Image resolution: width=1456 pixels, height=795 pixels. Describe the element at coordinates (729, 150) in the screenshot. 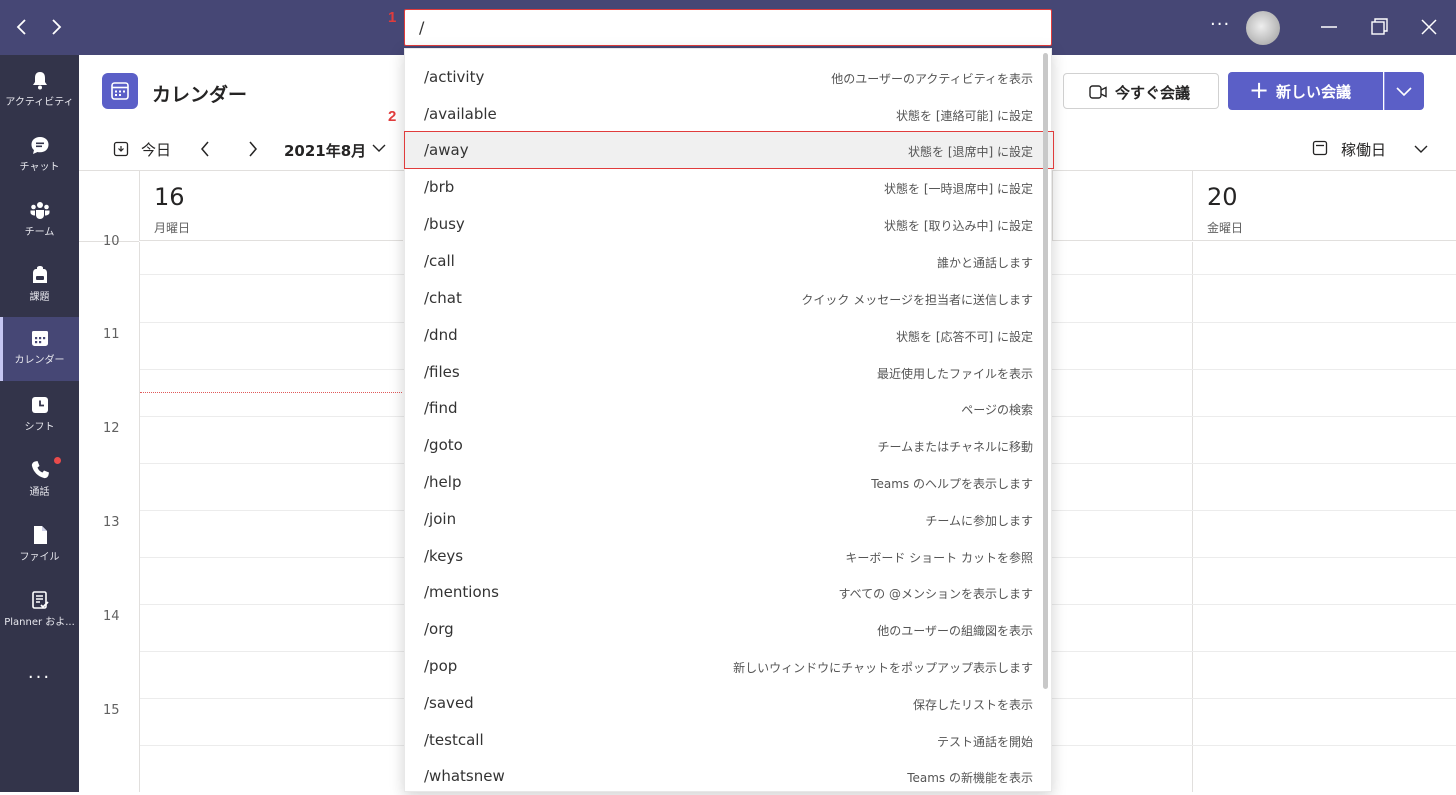

I see `command-item-selected: /away 状態を [退席中] に設定` at that location.